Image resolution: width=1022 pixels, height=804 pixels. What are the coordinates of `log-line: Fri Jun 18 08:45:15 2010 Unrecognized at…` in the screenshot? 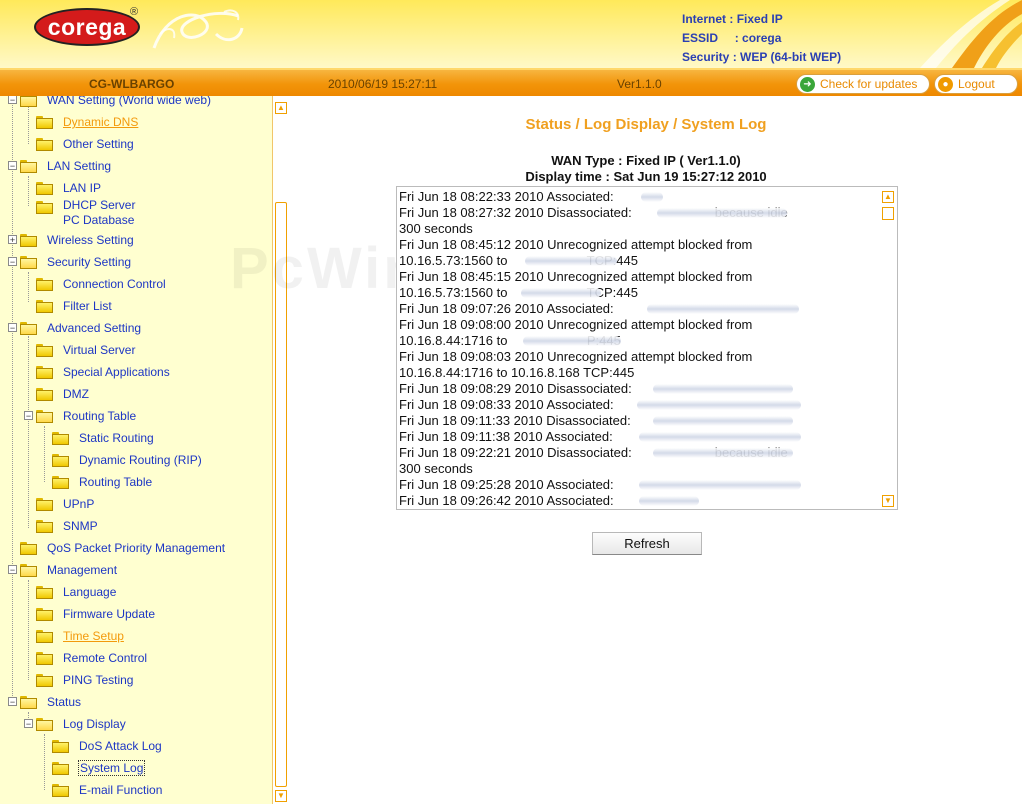 It's located at (576, 276).